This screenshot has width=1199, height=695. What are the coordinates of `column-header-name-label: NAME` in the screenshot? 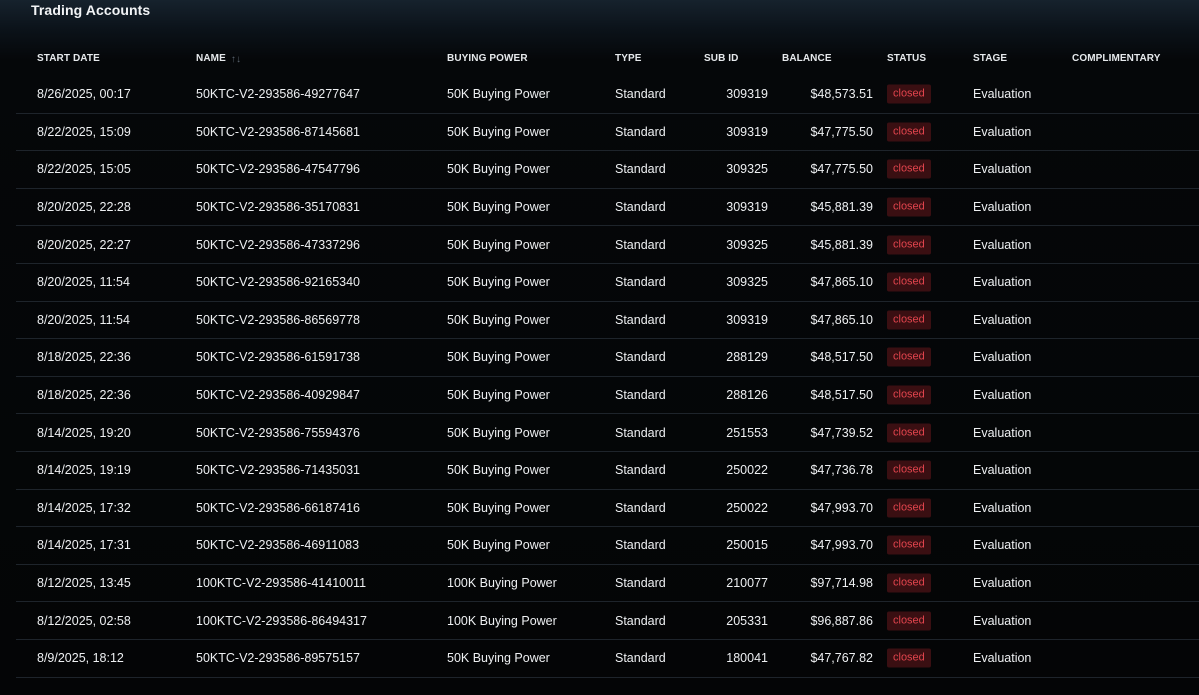 It's located at (211, 58).